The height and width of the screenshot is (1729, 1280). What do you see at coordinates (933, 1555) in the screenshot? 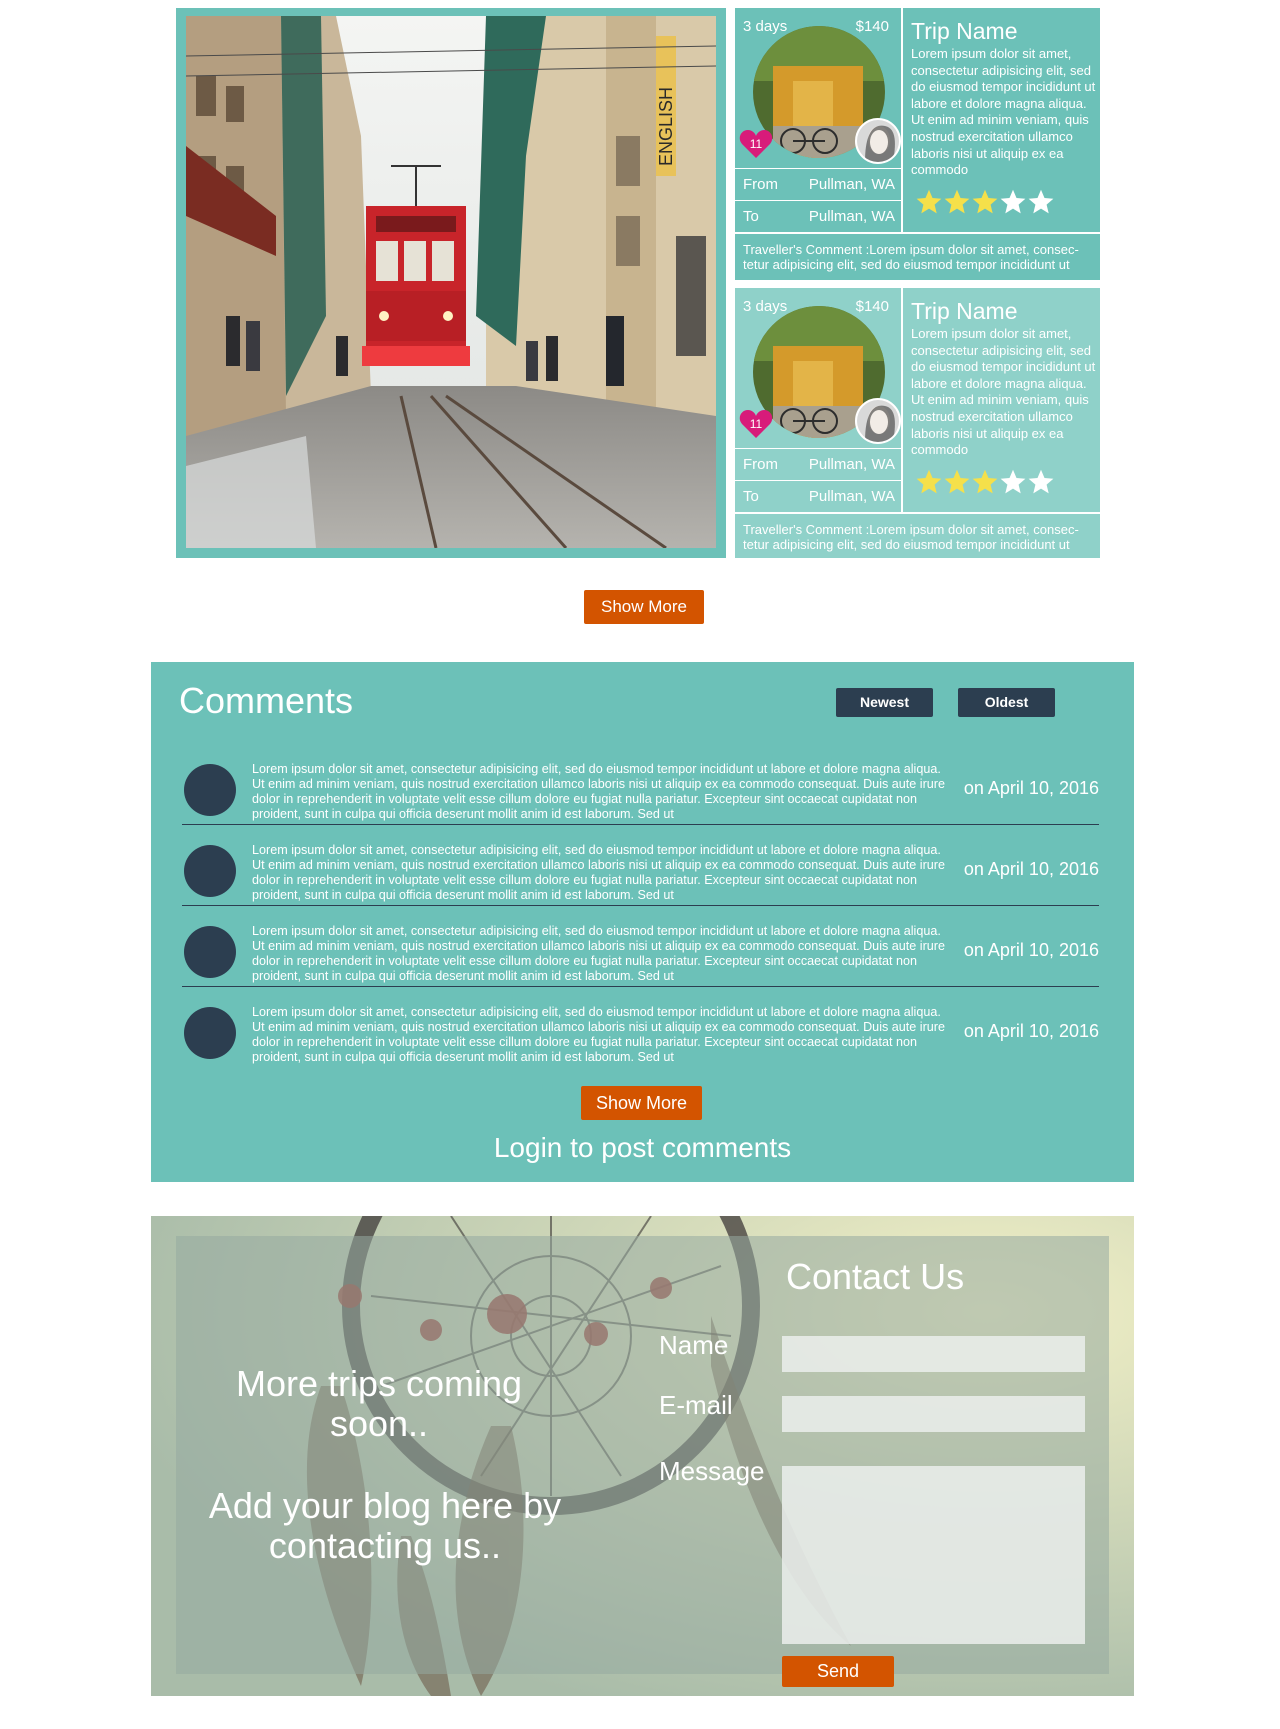
I see `message-field` at bounding box center [933, 1555].